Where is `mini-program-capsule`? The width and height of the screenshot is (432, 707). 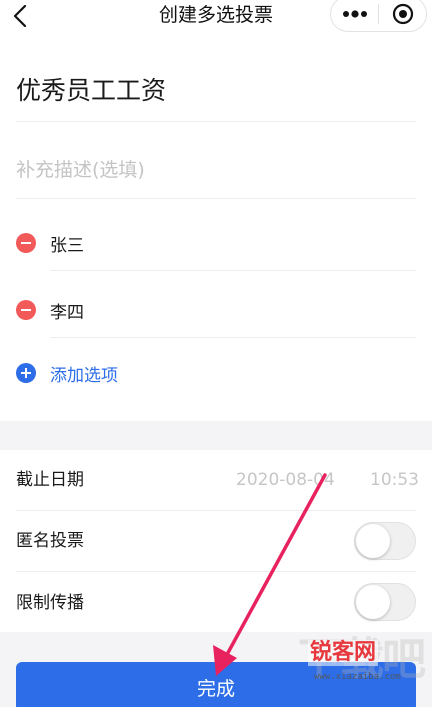
mini-program-capsule is located at coordinates (378, 16).